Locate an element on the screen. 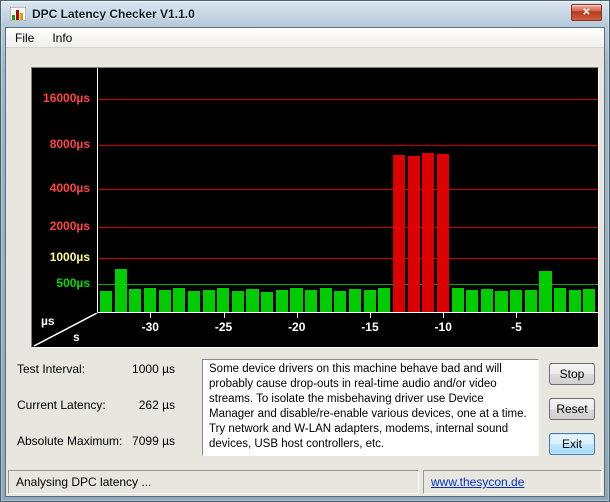 This screenshot has height=502, width=610. y-unit-label: µs is located at coordinates (48, 321).